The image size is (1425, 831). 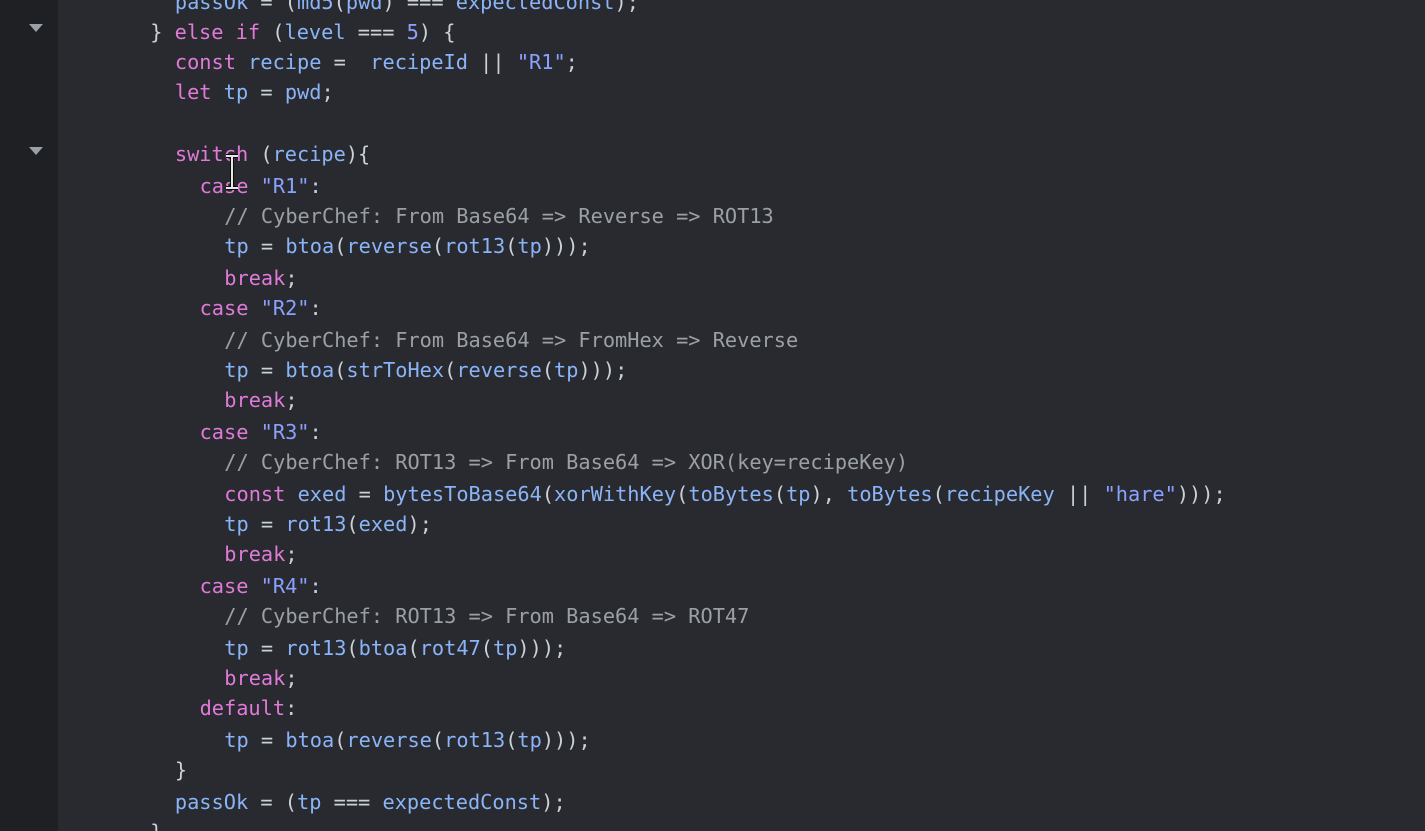 I want to click on code-line: const recipe = recipeId || "R1";, so click(x=376, y=62).